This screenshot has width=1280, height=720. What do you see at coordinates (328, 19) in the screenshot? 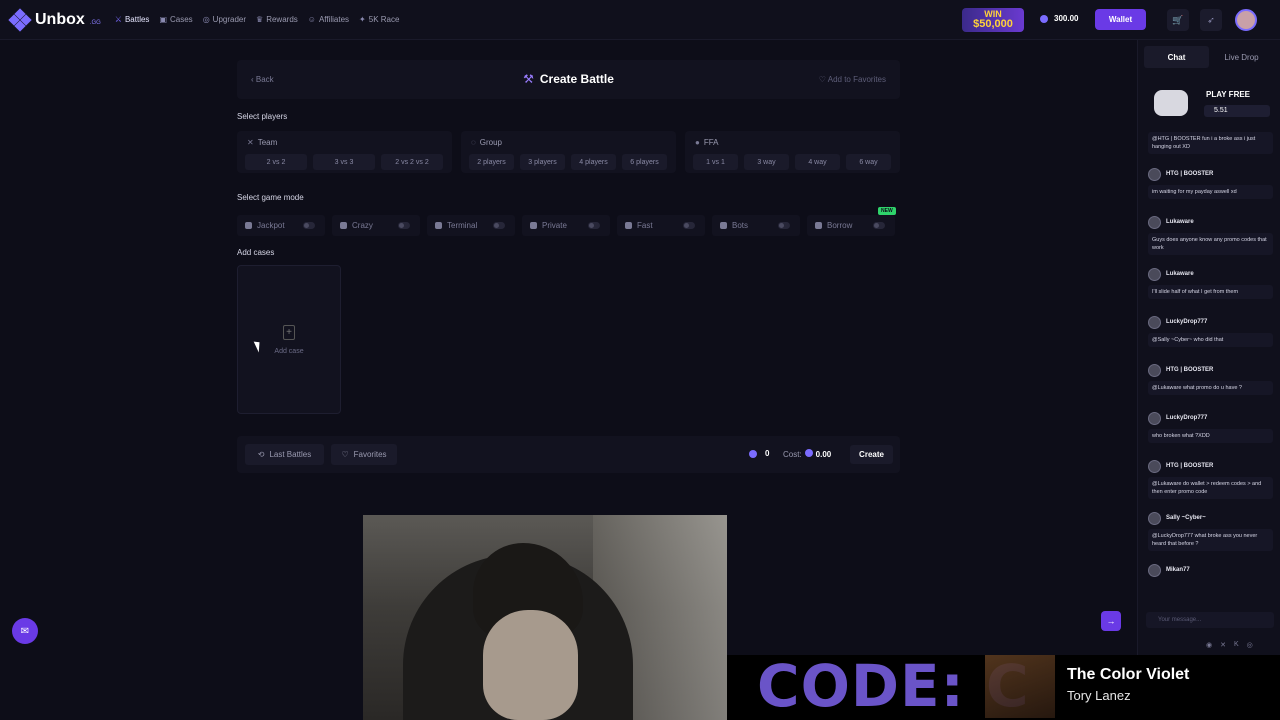
I see `nav-affiliates: ☺ Affiliates` at bounding box center [328, 19].